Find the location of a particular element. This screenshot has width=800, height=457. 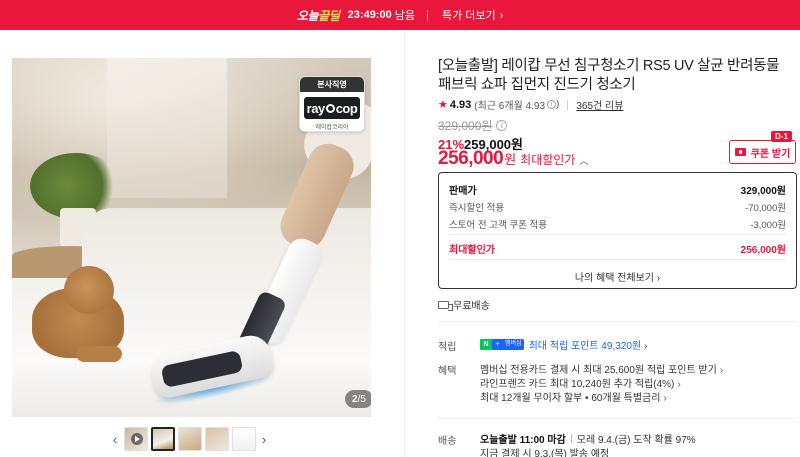

coupon-button-label: 쿠폰 받기 is located at coordinates (770, 154).